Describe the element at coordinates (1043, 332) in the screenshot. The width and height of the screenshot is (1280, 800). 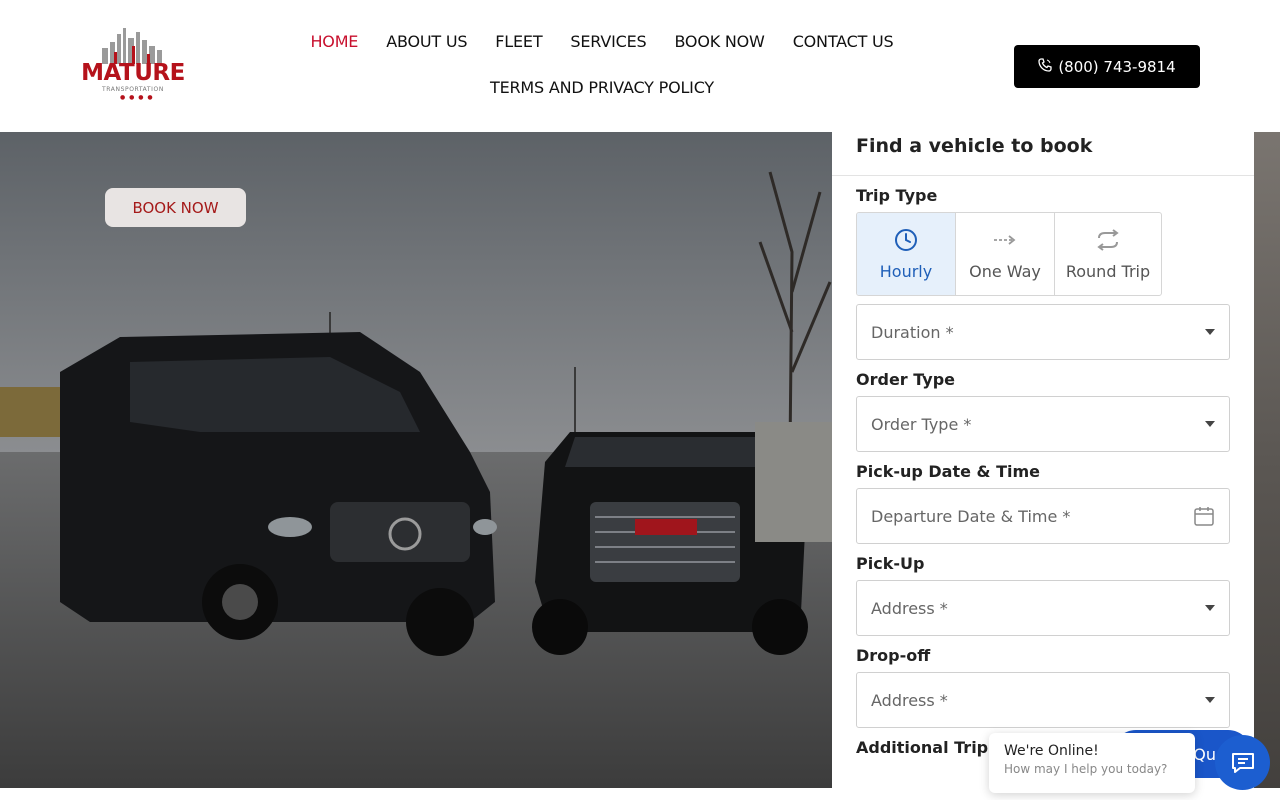
I see `duration-select: Duration *` at that location.